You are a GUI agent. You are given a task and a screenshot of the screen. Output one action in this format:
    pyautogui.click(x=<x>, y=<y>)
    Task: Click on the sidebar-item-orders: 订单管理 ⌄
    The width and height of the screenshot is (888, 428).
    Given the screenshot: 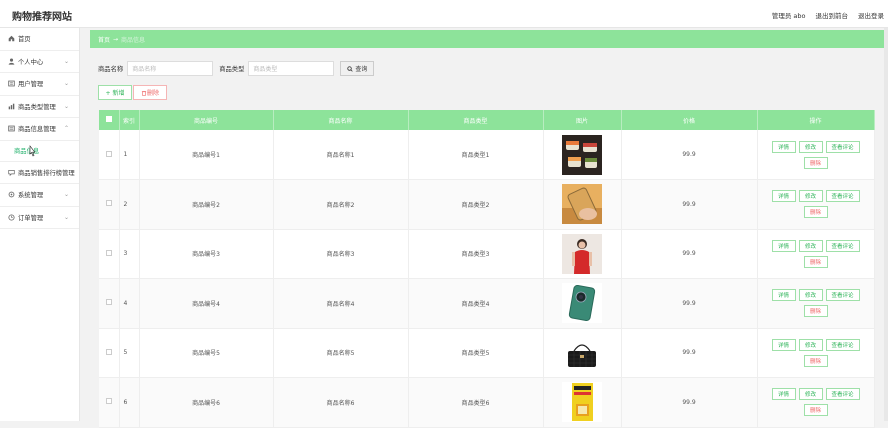 What is the action you would take?
    pyautogui.click(x=39, y=218)
    